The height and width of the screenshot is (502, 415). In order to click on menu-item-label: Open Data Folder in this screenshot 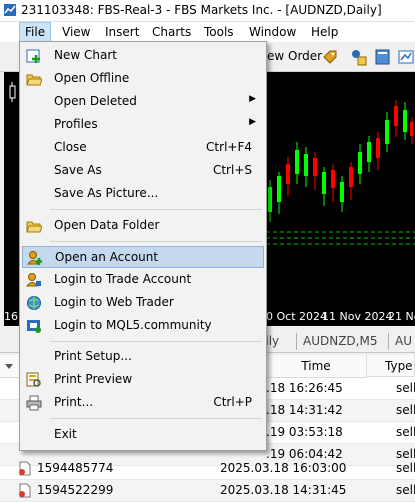, I will do `click(107, 225)`.